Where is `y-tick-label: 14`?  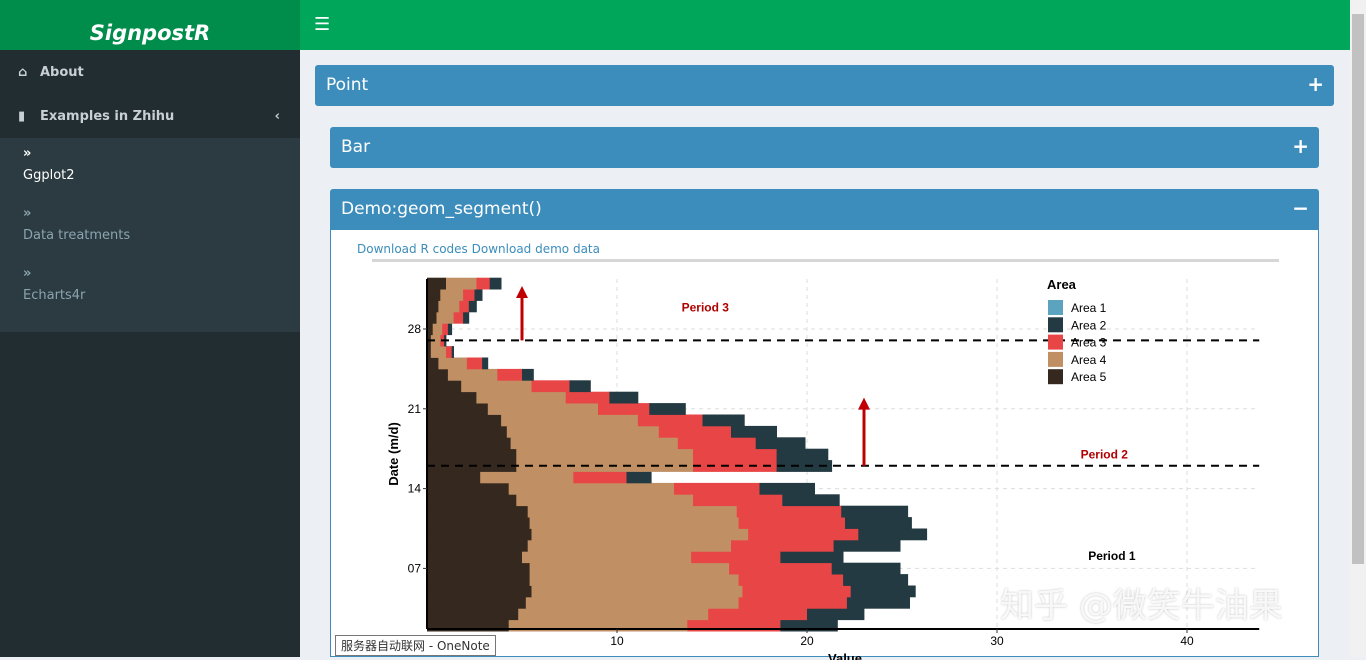 y-tick-label: 14 is located at coordinates (415, 489).